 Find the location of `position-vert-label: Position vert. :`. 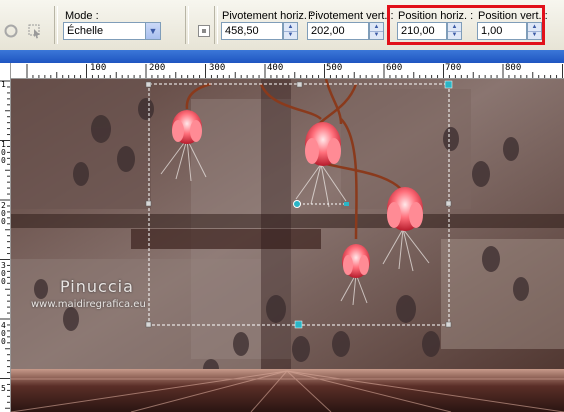

position-vert-label: Position vert. : is located at coordinates (513, 16).